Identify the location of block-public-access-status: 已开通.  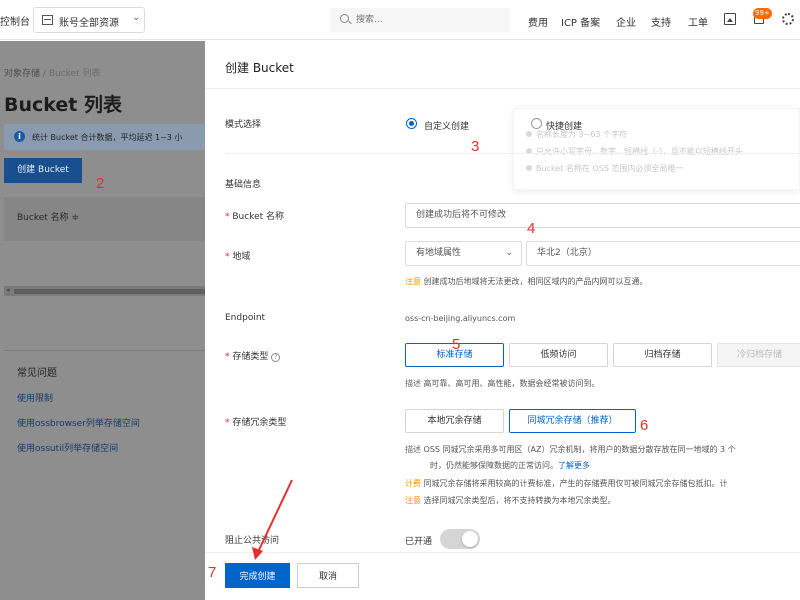
(419, 542).